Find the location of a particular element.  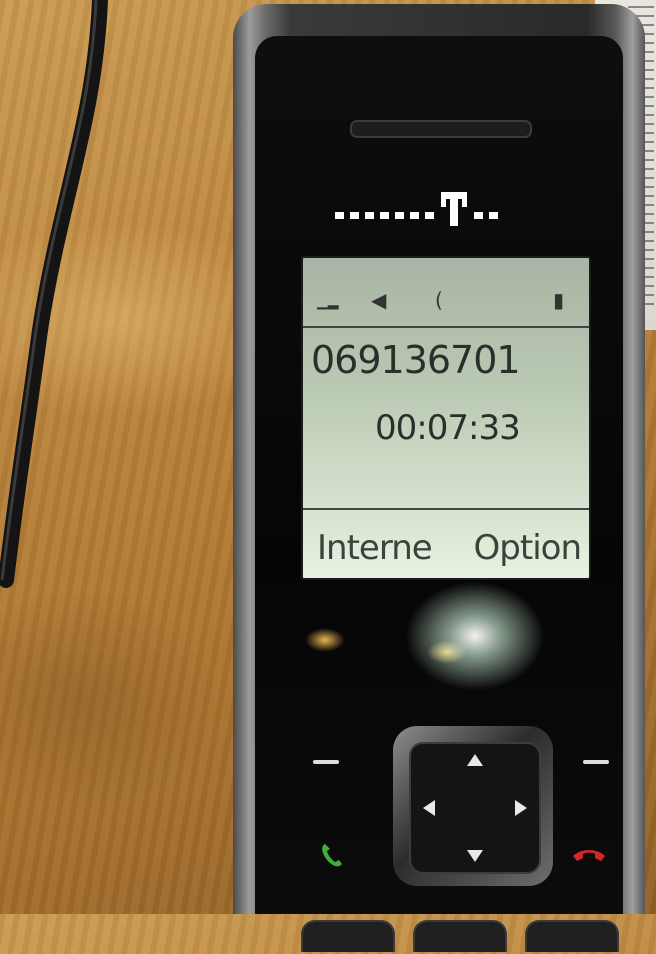

softkey-left-label: Interne is located at coordinates (375, 548).